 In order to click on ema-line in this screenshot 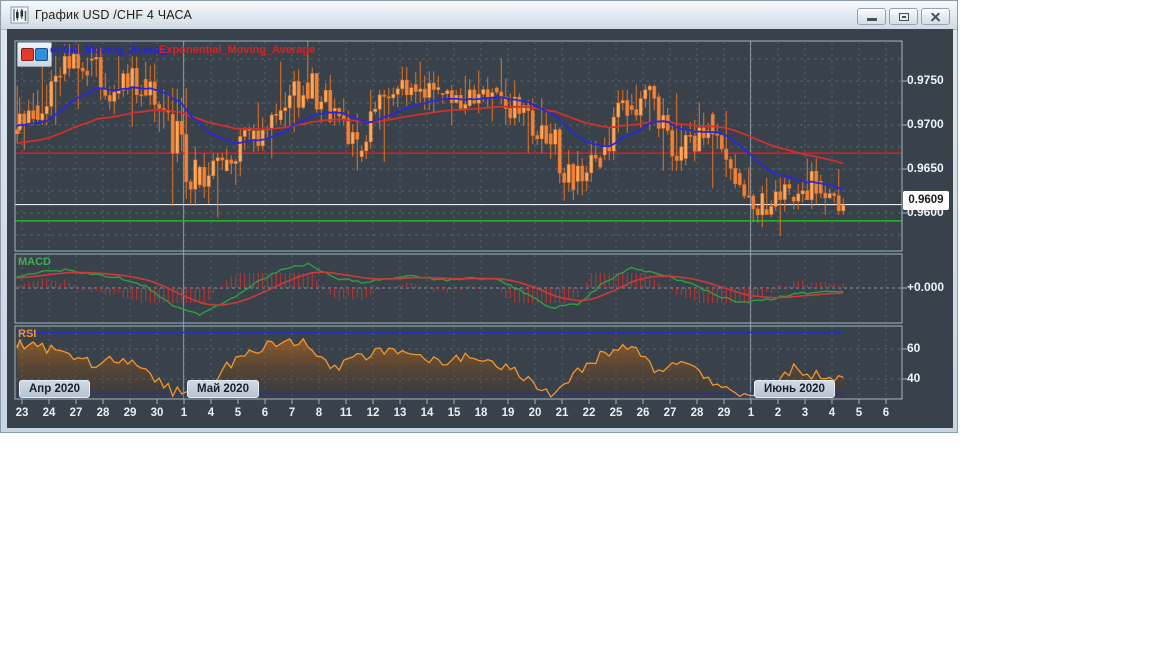, I will do `click(430, 135)`.